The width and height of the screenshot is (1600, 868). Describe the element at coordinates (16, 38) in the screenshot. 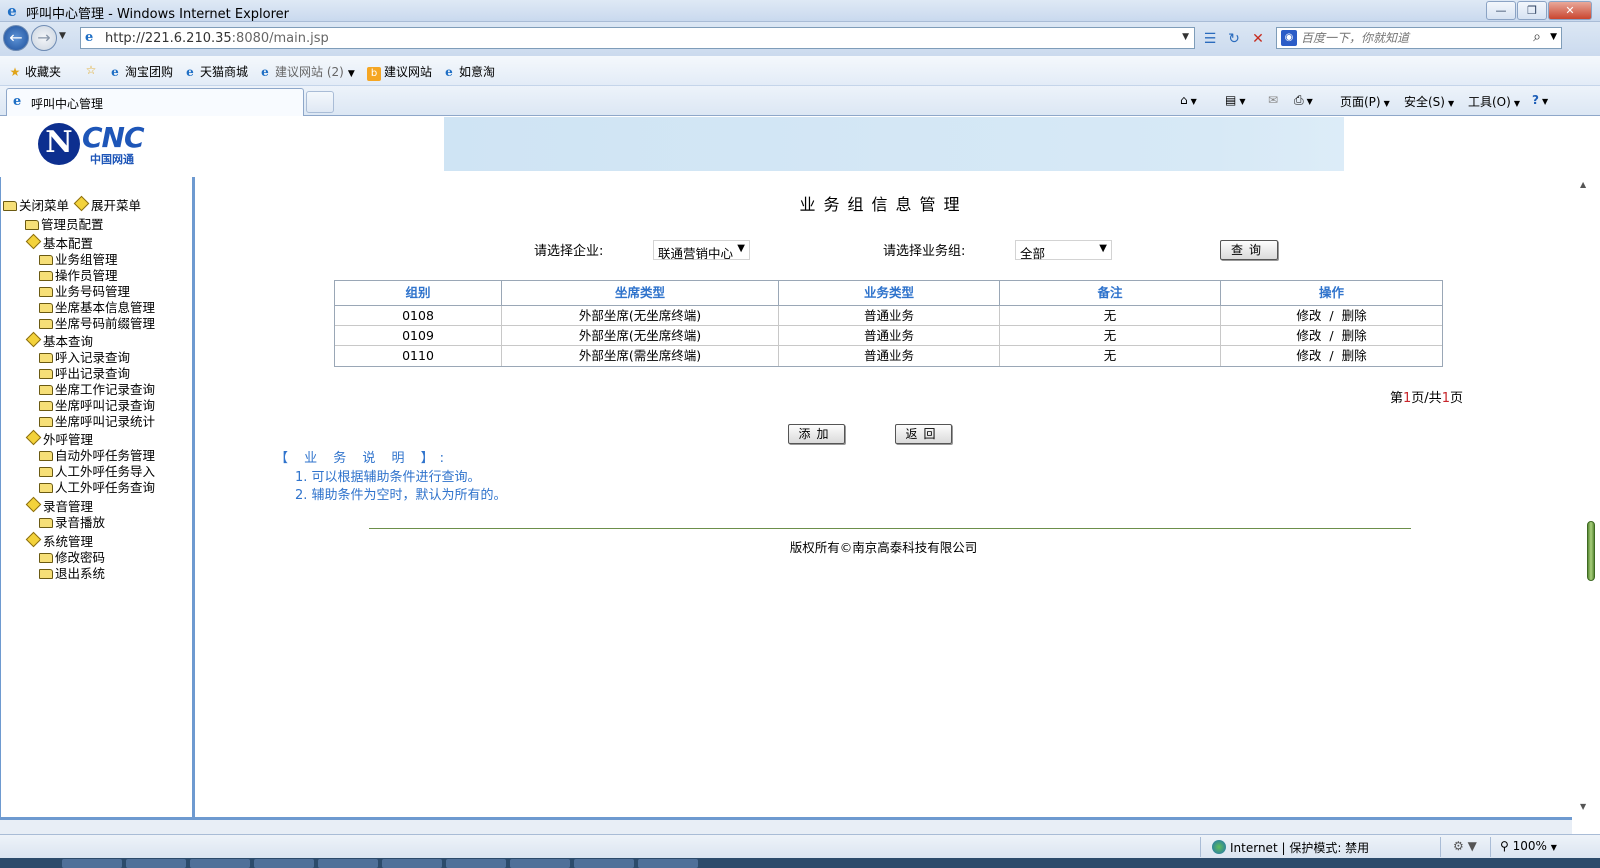

I see `back-button: ←` at that location.